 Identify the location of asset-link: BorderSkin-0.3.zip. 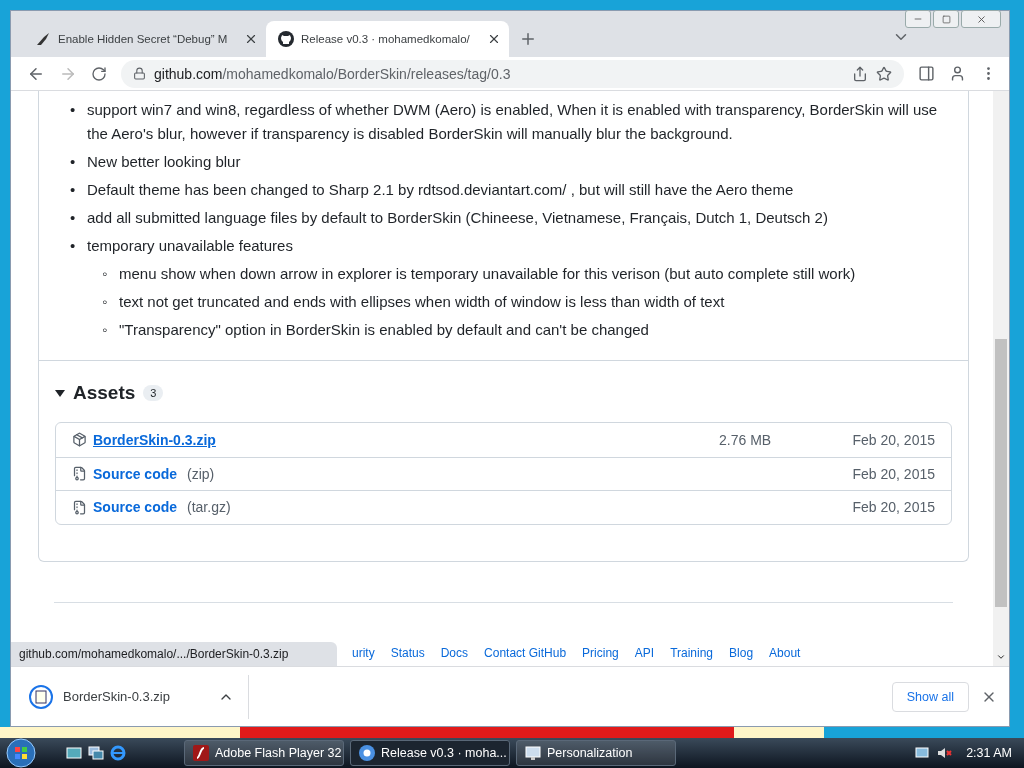
(154, 439).